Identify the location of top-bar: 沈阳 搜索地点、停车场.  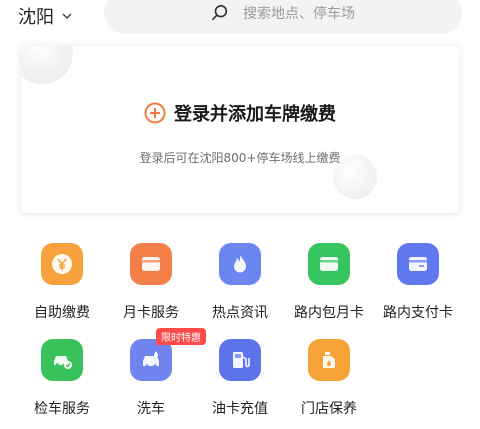
(240, 20).